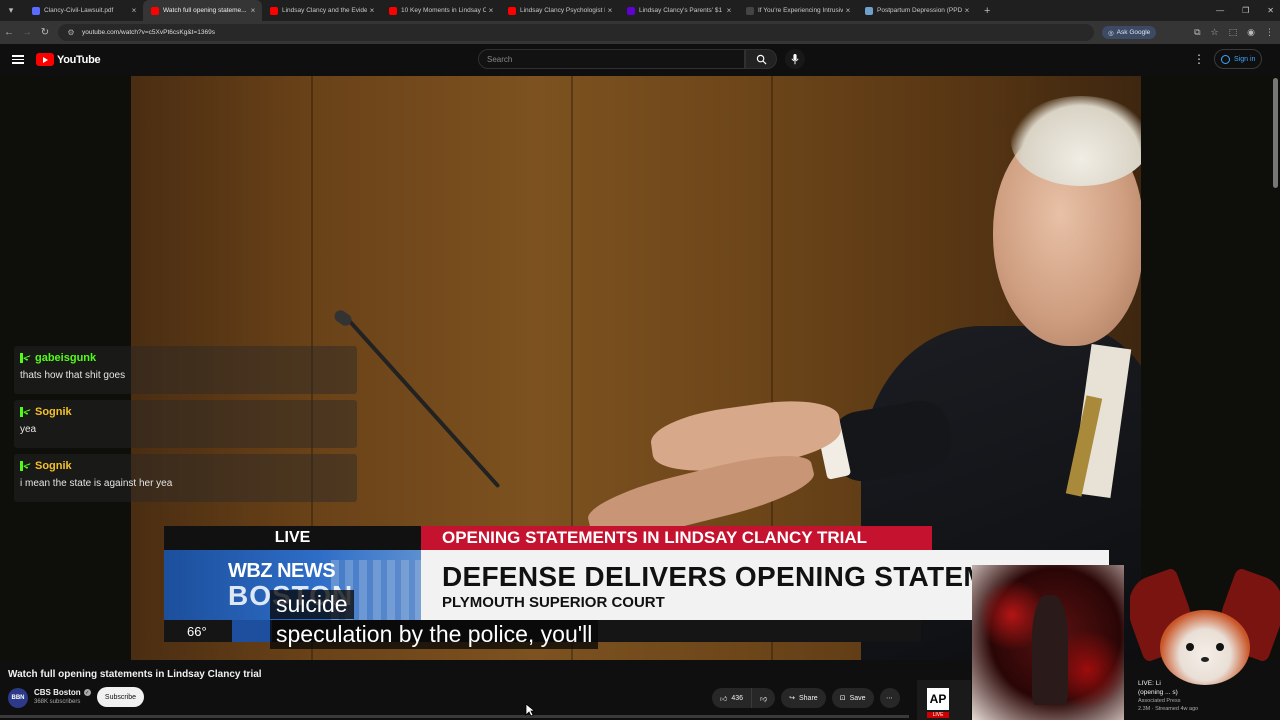 The height and width of the screenshot is (720, 1280). What do you see at coordinates (852, 698) in the screenshot?
I see `save-button: ⊡ Save` at bounding box center [852, 698].